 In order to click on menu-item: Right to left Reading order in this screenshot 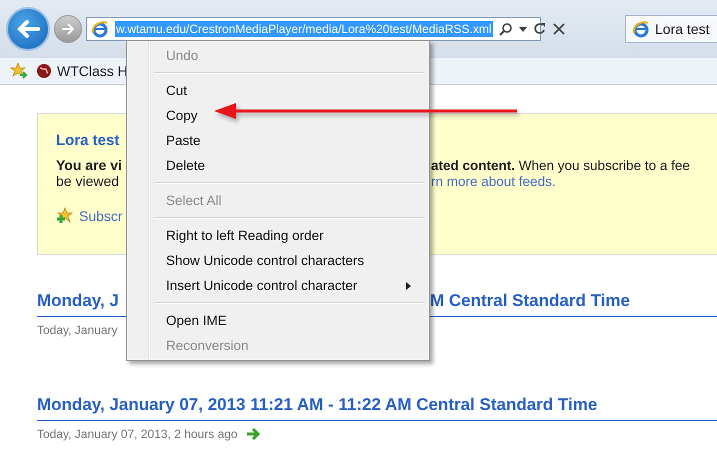, I will do `click(278, 235)`.